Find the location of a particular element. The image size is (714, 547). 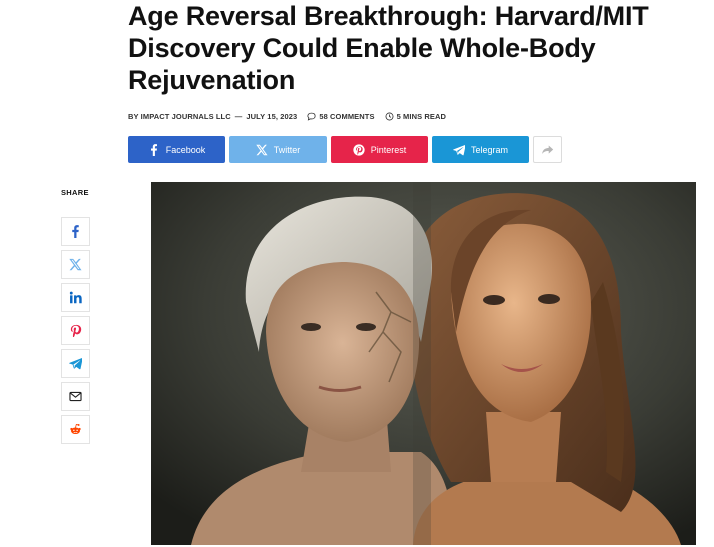

share-telegram-button: Telegram is located at coordinates (480, 149).